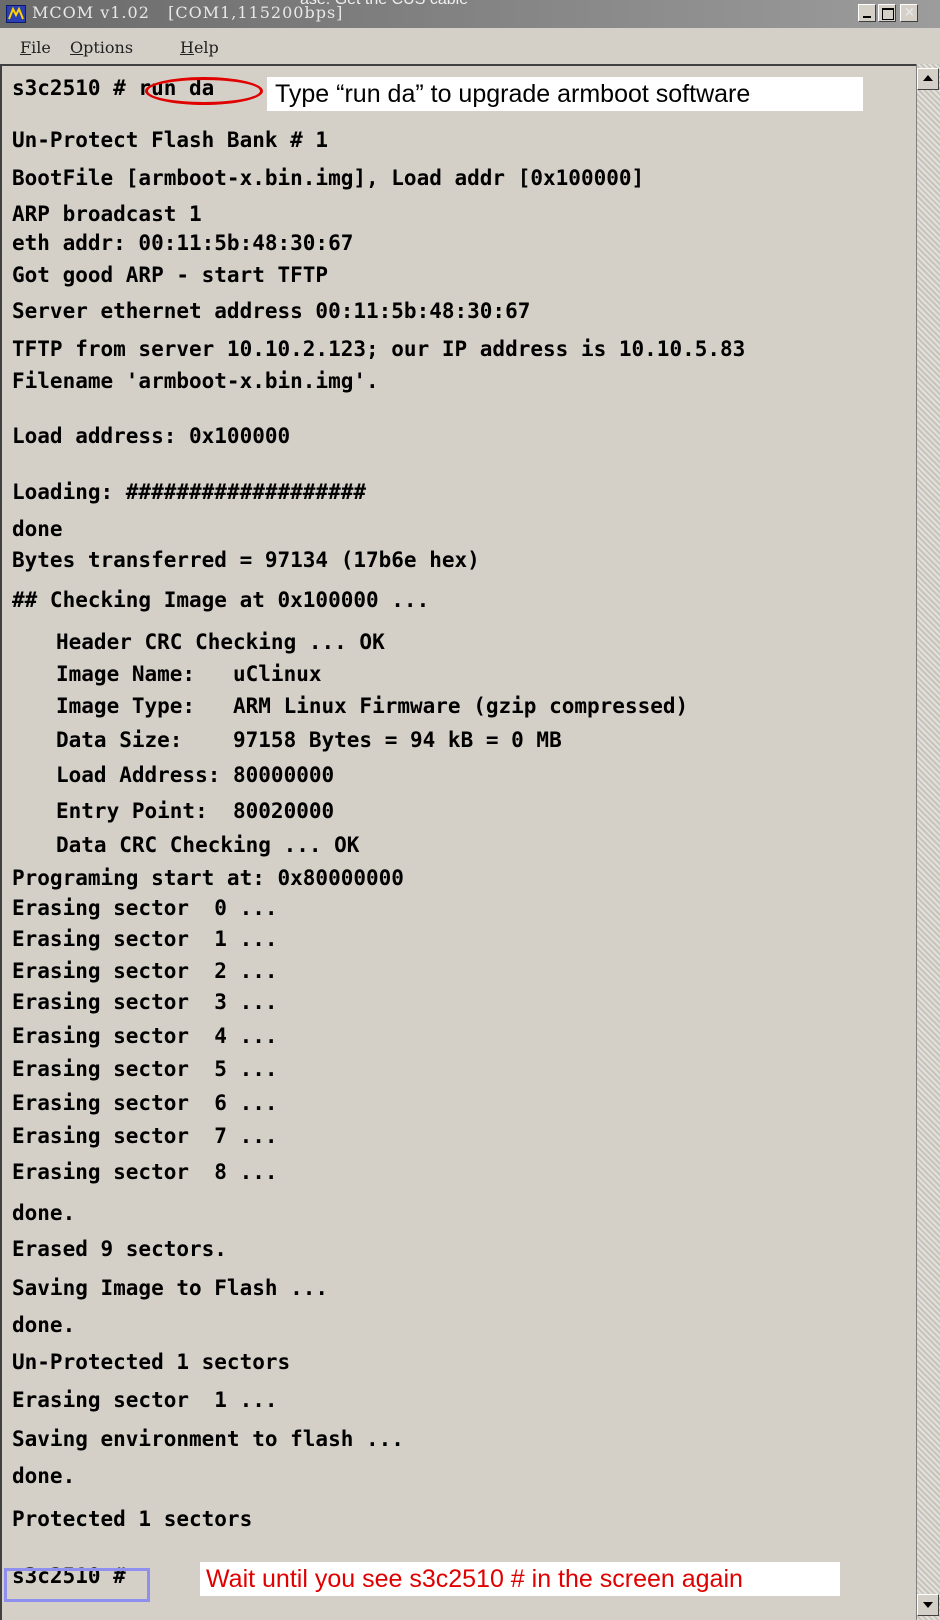  I want to click on terminal-line: Data Size: 97158 Bytes = 94 kB = 0 MB, so click(309, 740).